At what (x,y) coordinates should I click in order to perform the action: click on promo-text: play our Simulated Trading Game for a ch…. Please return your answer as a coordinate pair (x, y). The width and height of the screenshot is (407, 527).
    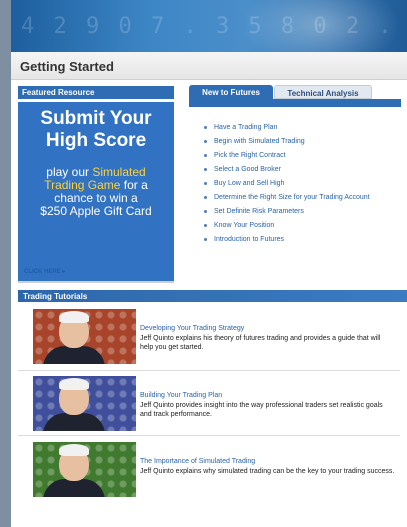
    Looking at the image, I should click on (96, 192).